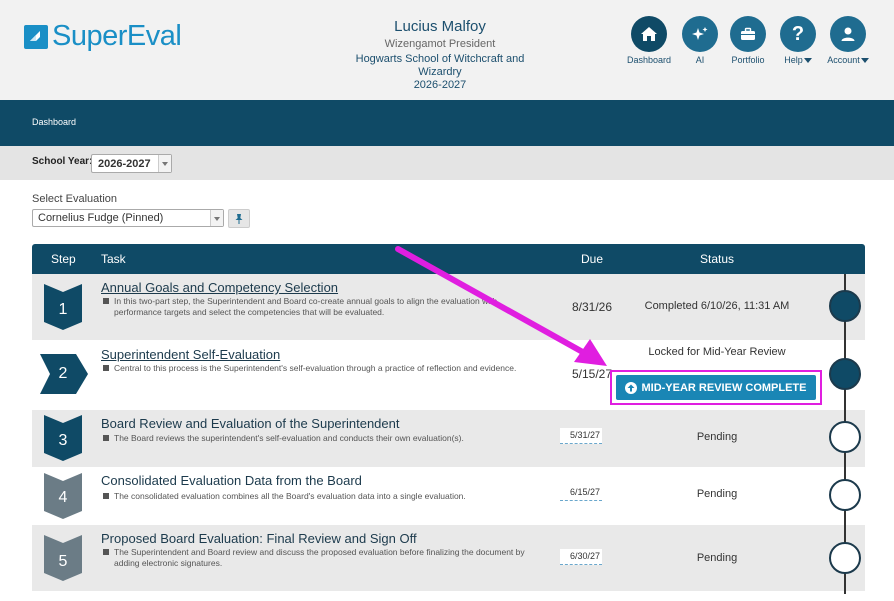  Describe the element at coordinates (63, 259) in the screenshot. I see `header-step: Step` at that location.